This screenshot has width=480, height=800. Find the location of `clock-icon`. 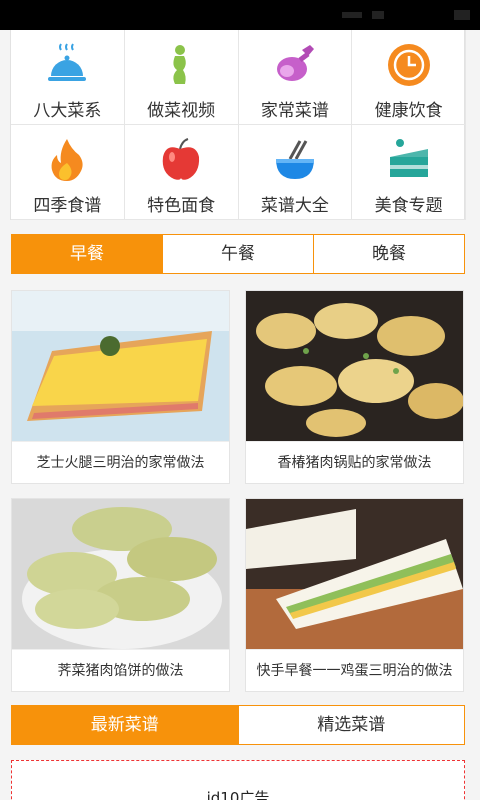

clock-icon is located at coordinates (408, 65).